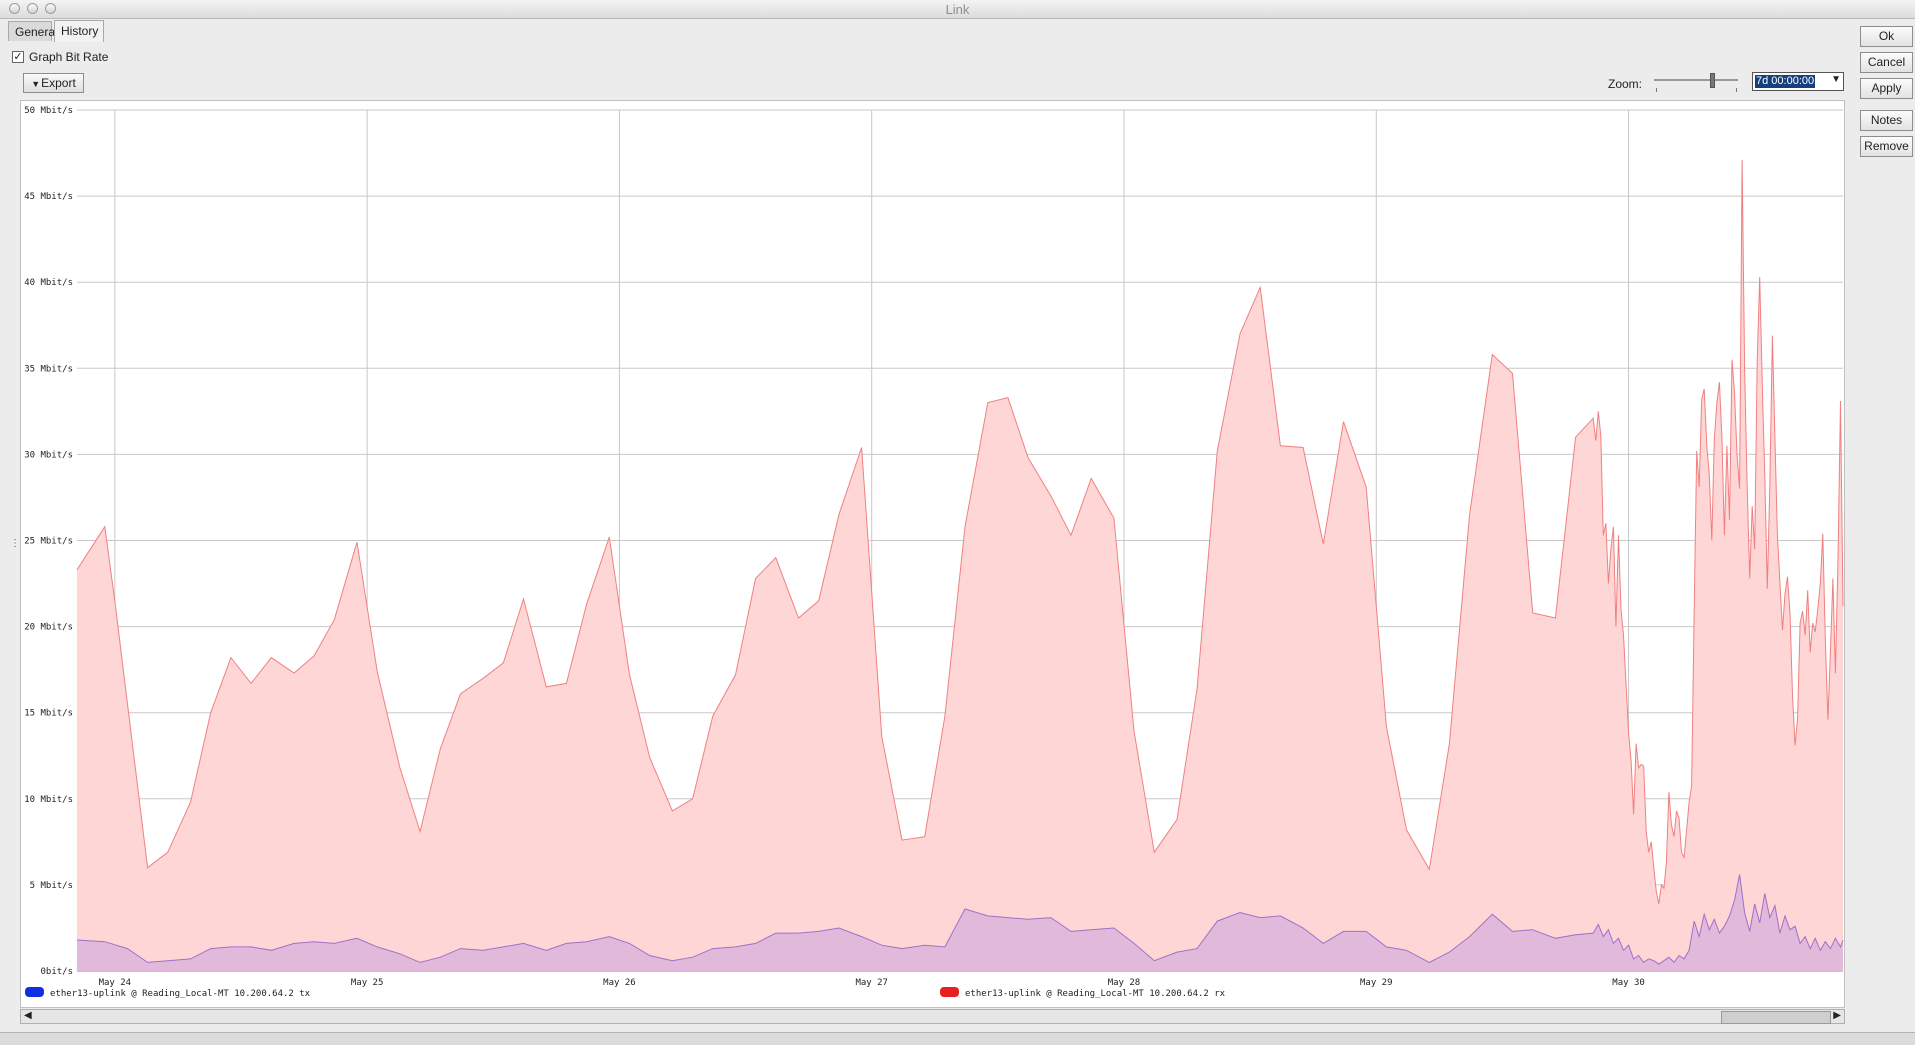 The image size is (1915, 1045). I want to click on x-tick-label: May 28, so click(1124, 983).